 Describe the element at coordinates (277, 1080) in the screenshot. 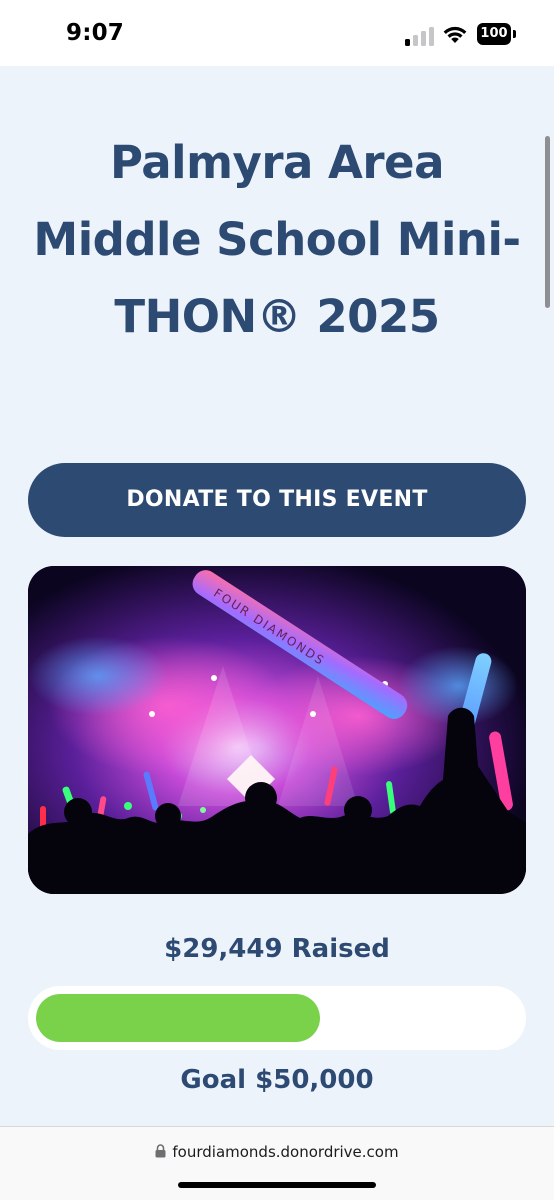

I see `fundraising-goal: Goal $50,000` at that location.